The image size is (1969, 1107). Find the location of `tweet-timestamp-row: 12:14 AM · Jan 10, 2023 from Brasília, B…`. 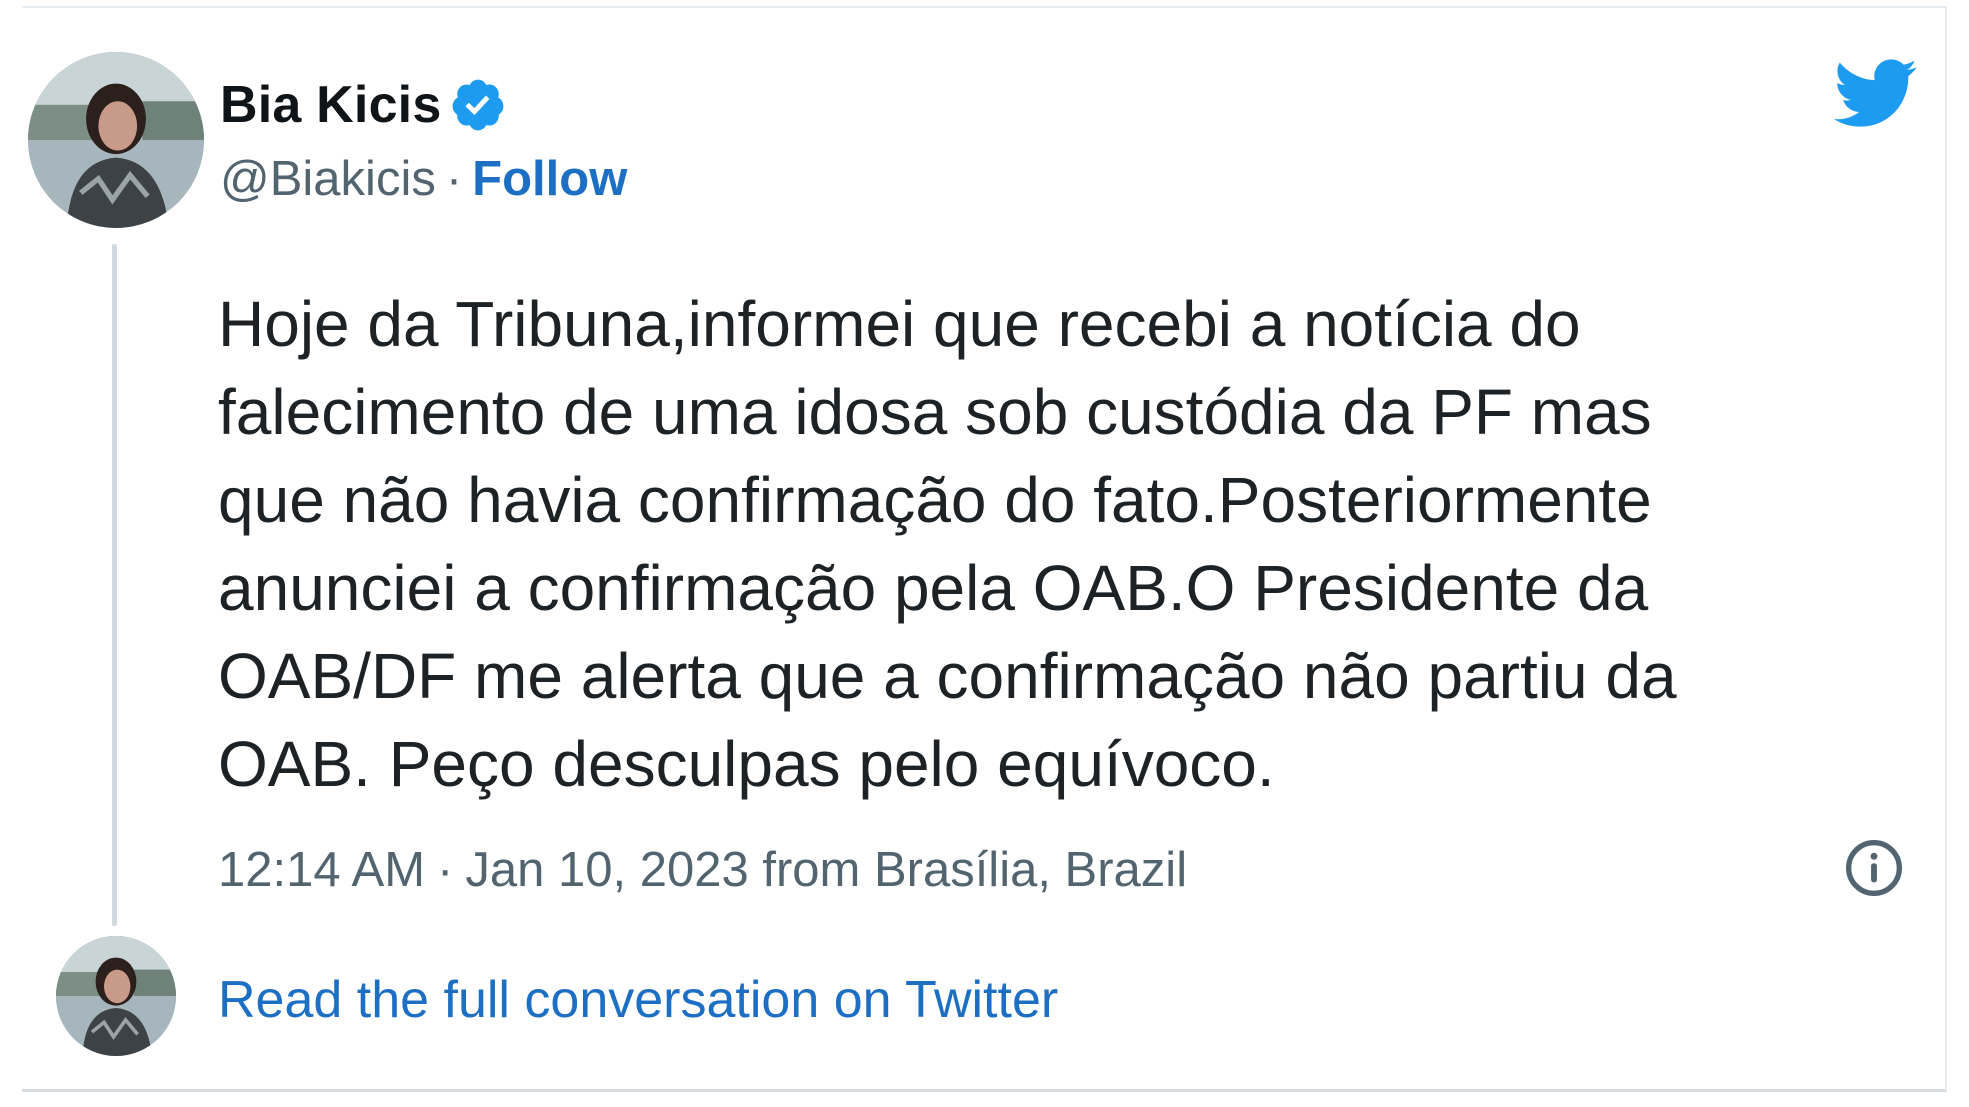

tweet-timestamp-row: 12:14 AM · Jan 10, 2023 from Brasília, B… is located at coordinates (702, 870).